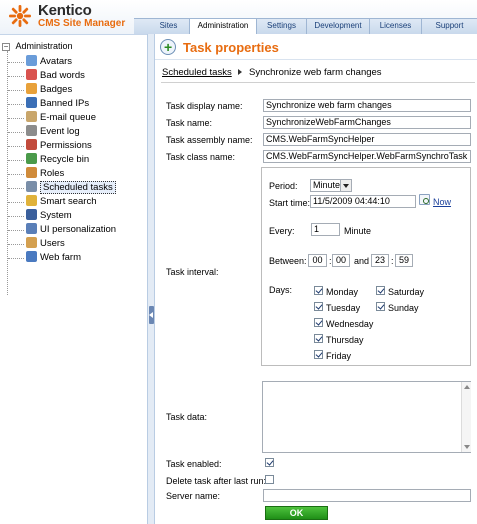  I want to click on banned-ips-icon, so click(31, 102).